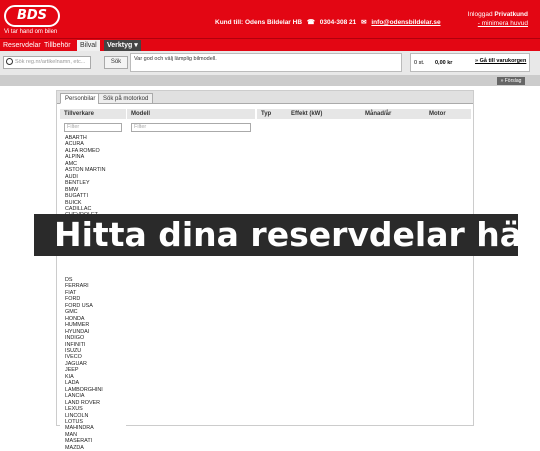  I want to click on customer-label: Kund till: Odens Bildelar HB, so click(259, 22).